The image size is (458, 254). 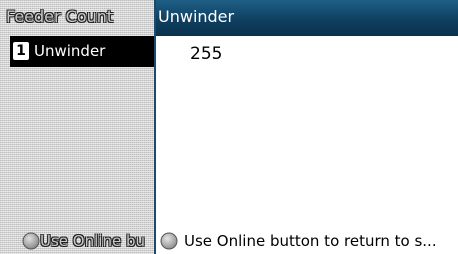 I want to click on left-panel-header: Feeder Count, so click(x=77, y=18).